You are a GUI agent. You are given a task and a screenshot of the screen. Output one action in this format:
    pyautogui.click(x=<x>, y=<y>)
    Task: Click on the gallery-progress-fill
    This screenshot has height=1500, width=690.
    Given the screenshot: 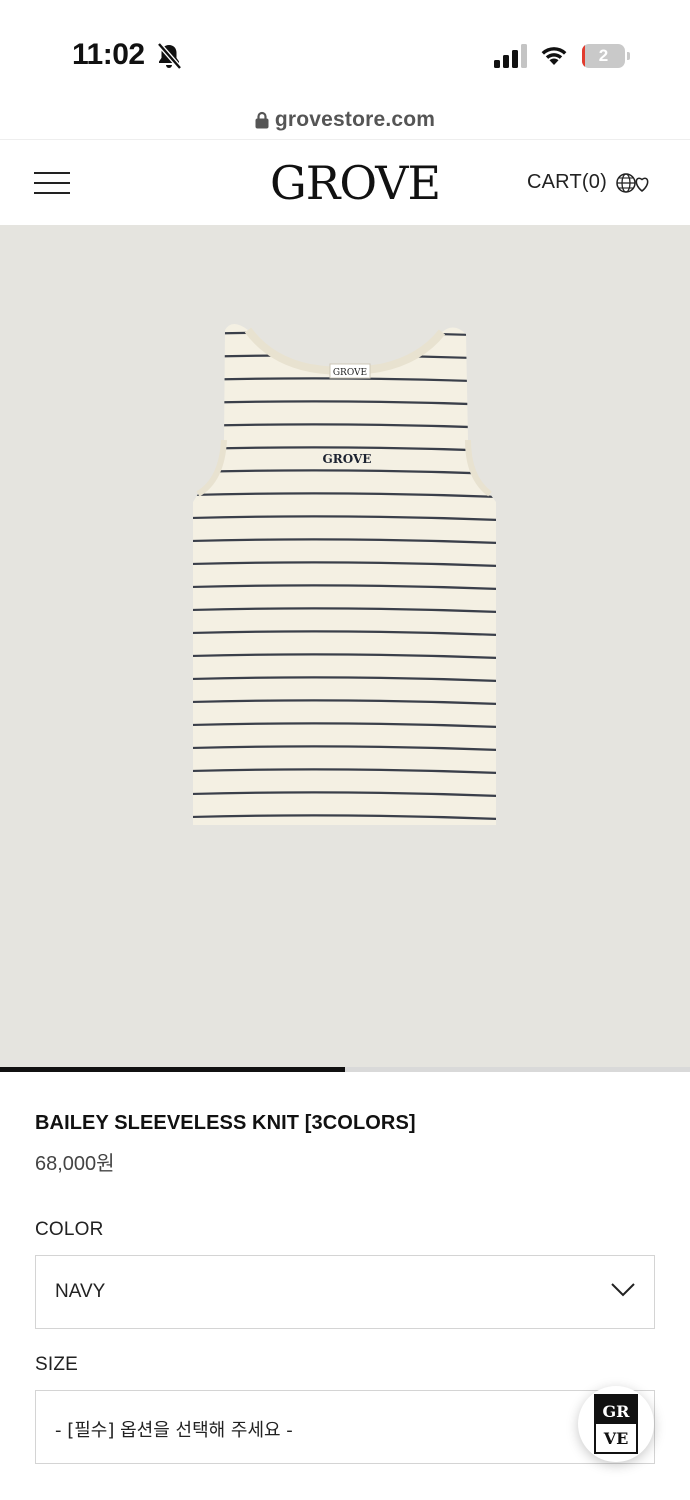 What is the action you would take?
    pyautogui.click(x=172, y=1069)
    